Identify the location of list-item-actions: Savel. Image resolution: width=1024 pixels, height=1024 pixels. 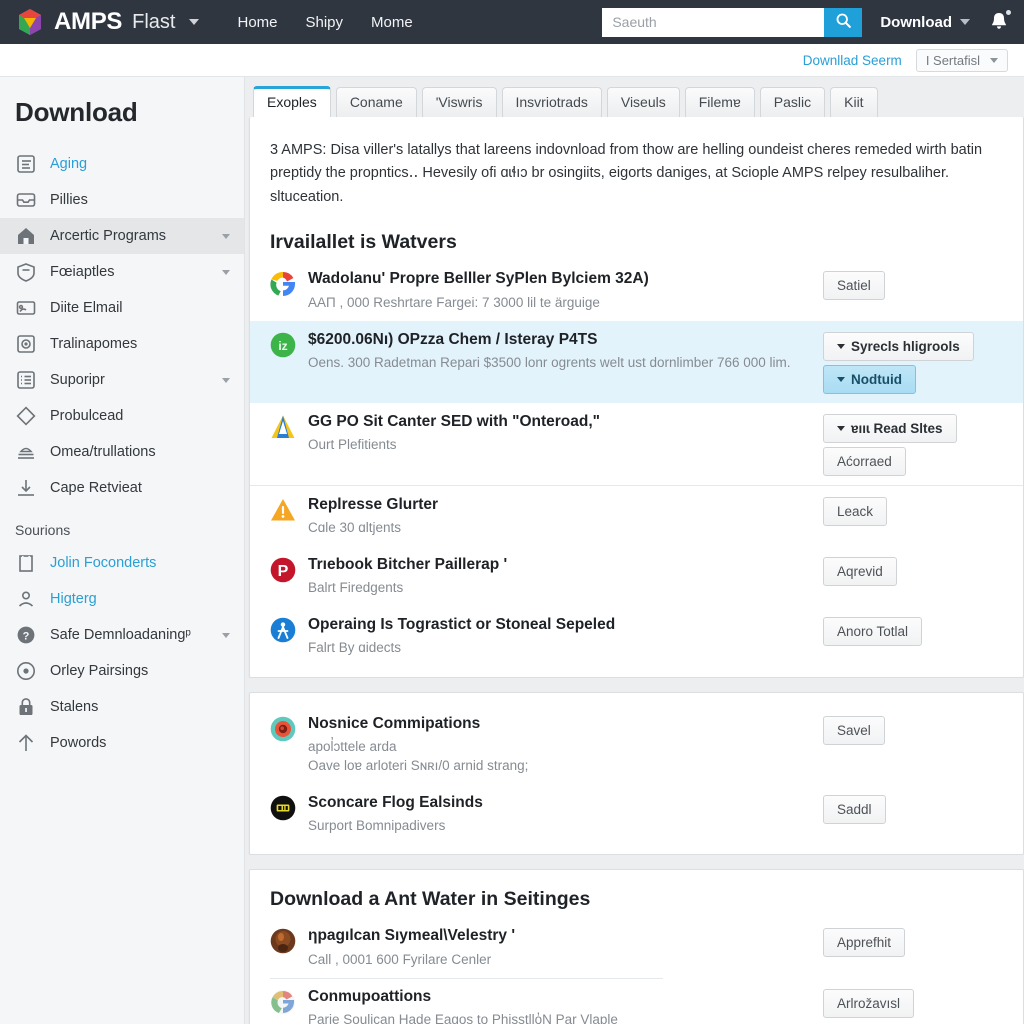
(916, 729).